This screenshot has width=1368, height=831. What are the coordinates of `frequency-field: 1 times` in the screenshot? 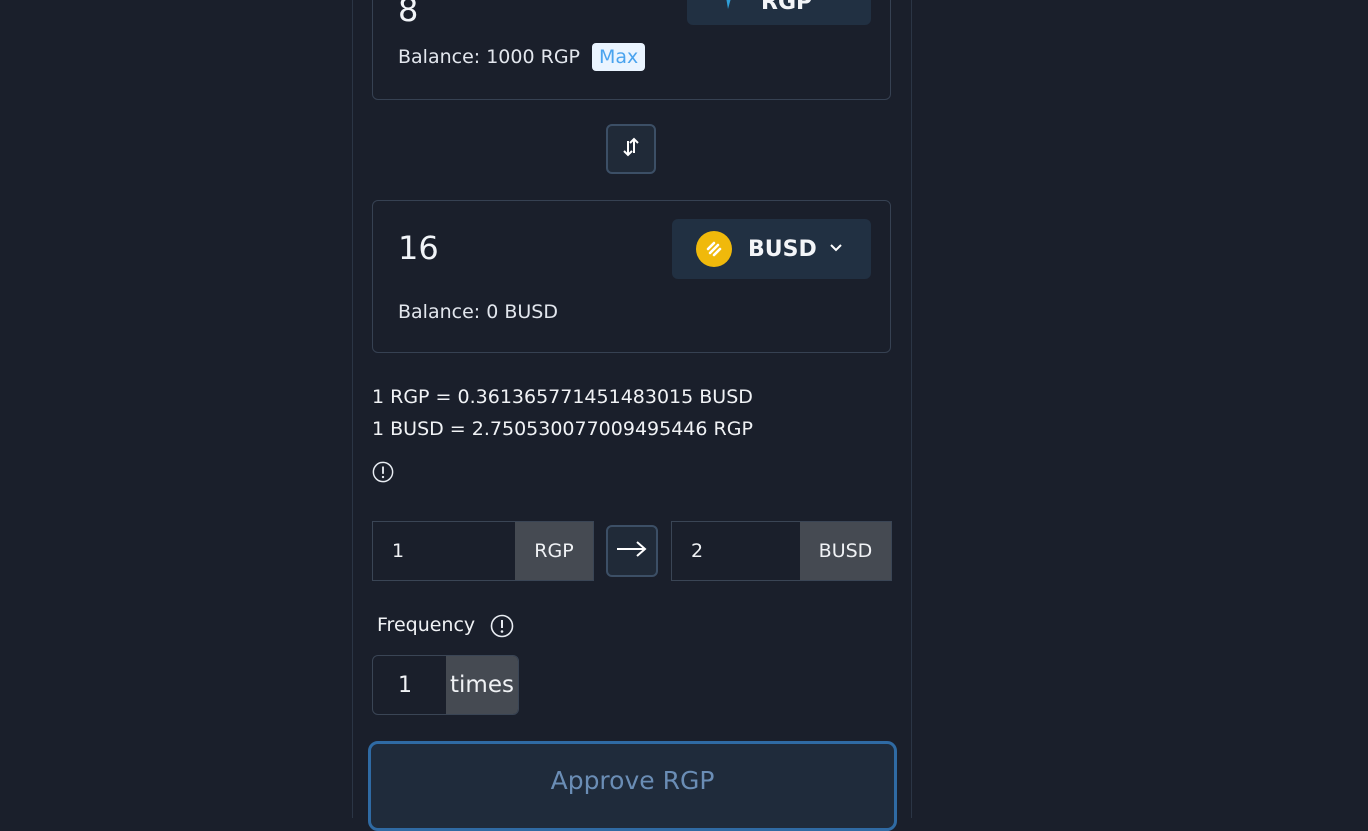 It's located at (445, 685).